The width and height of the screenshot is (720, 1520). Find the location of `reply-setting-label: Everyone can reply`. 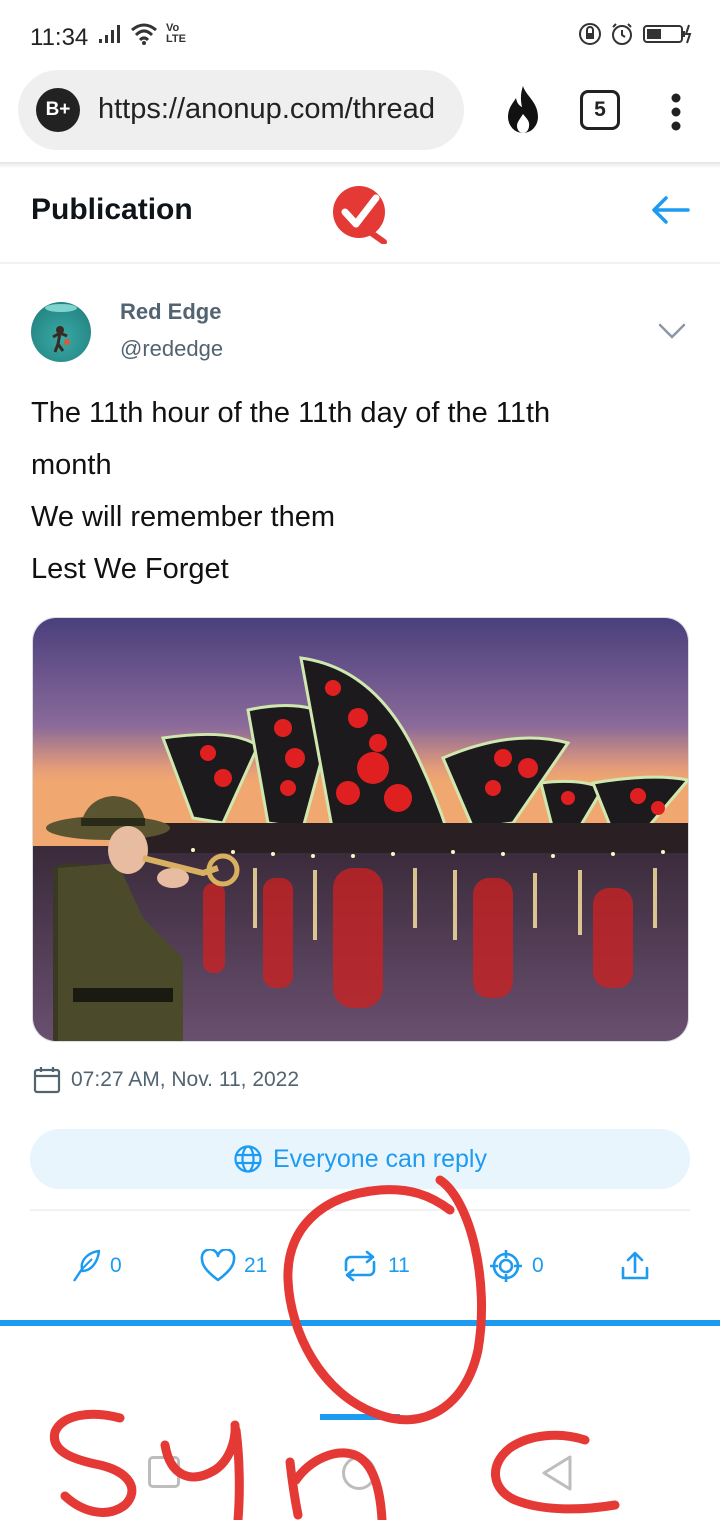

reply-setting-label: Everyone can reply is located at coordinates (379, 1158).